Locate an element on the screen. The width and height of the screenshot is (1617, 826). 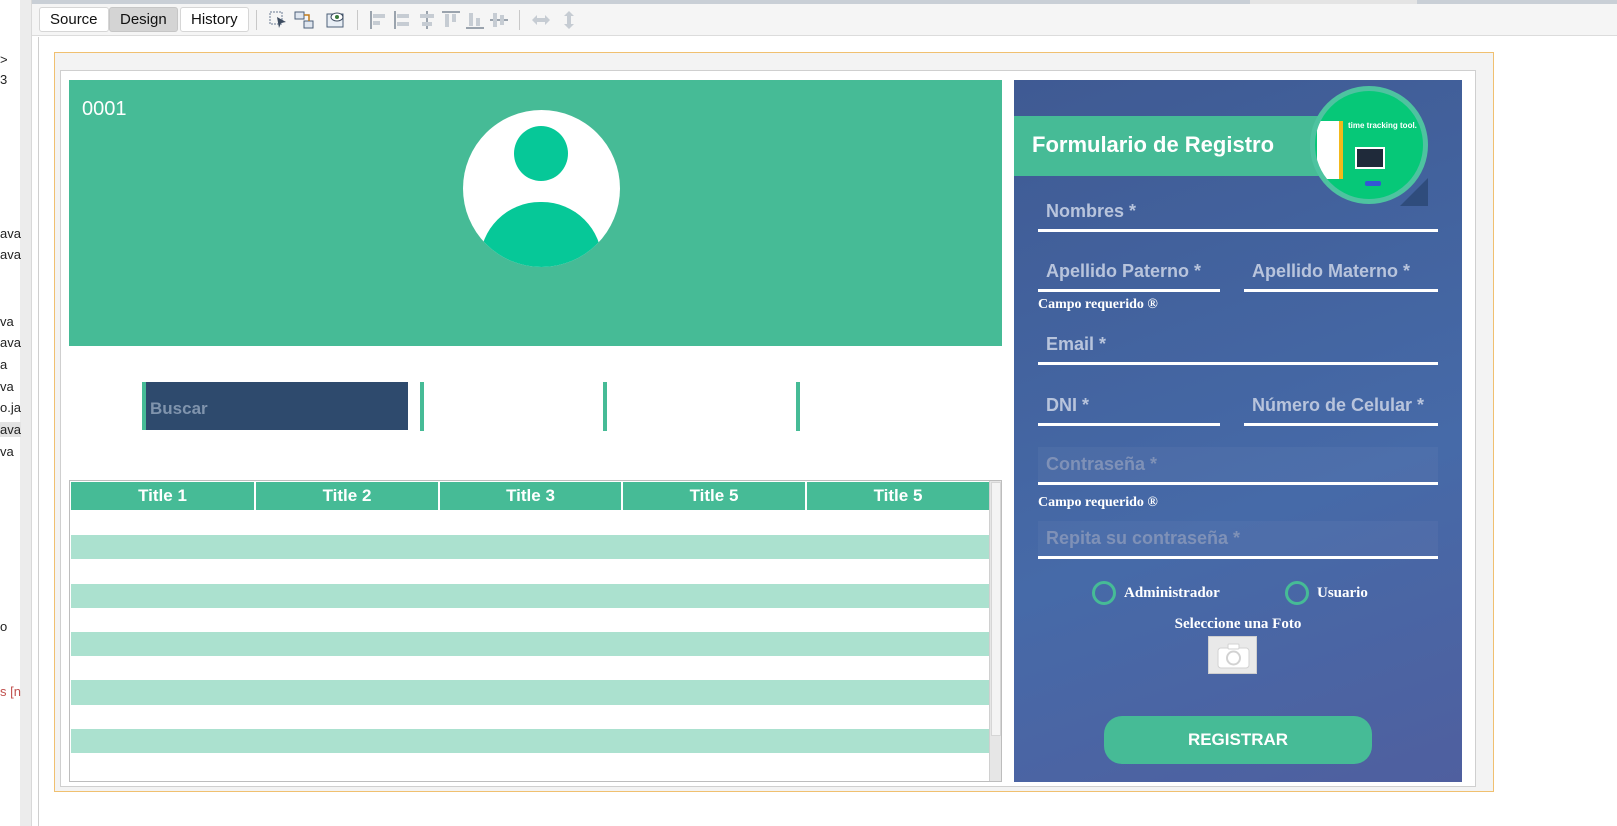
brand-logo: time tracking tool. is located at coordinates (1369, 145).